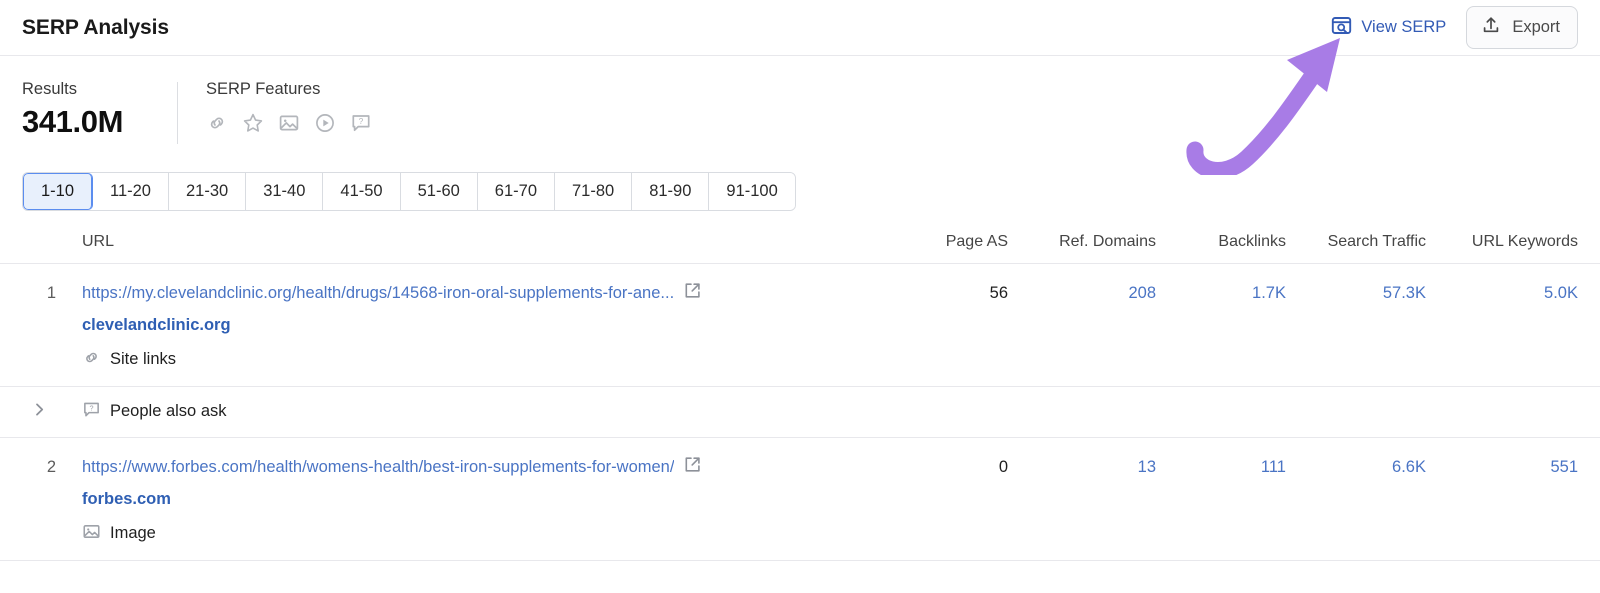 The width and height of the screenshot is (1600, 593). What do you see at coordinates (58, 191) in the screenshot?
I see `pagination-item-1: 1-10` at bounding box center [58, 191].